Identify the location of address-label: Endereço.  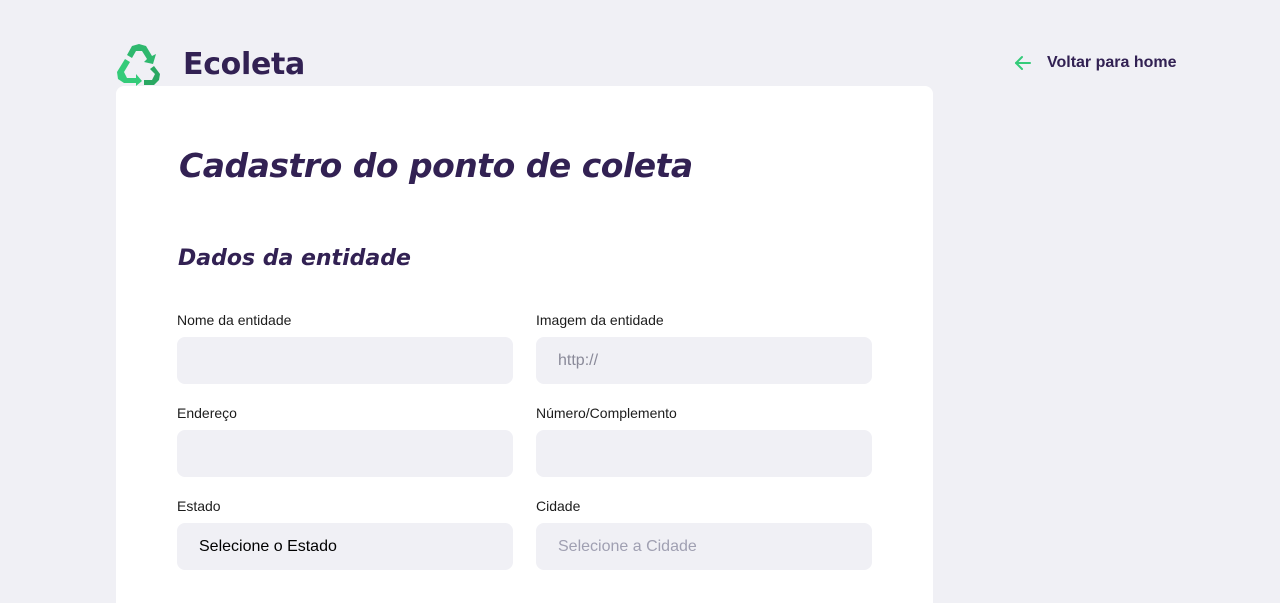
(207, 413).